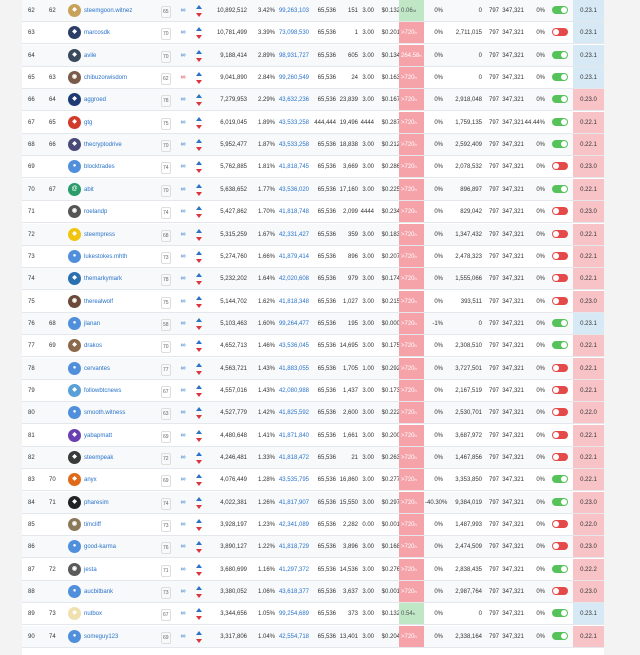 The width and height of the screenshot is (640, 655). I want to click on witness-name-link: smooth.witness, so click(123, 413).